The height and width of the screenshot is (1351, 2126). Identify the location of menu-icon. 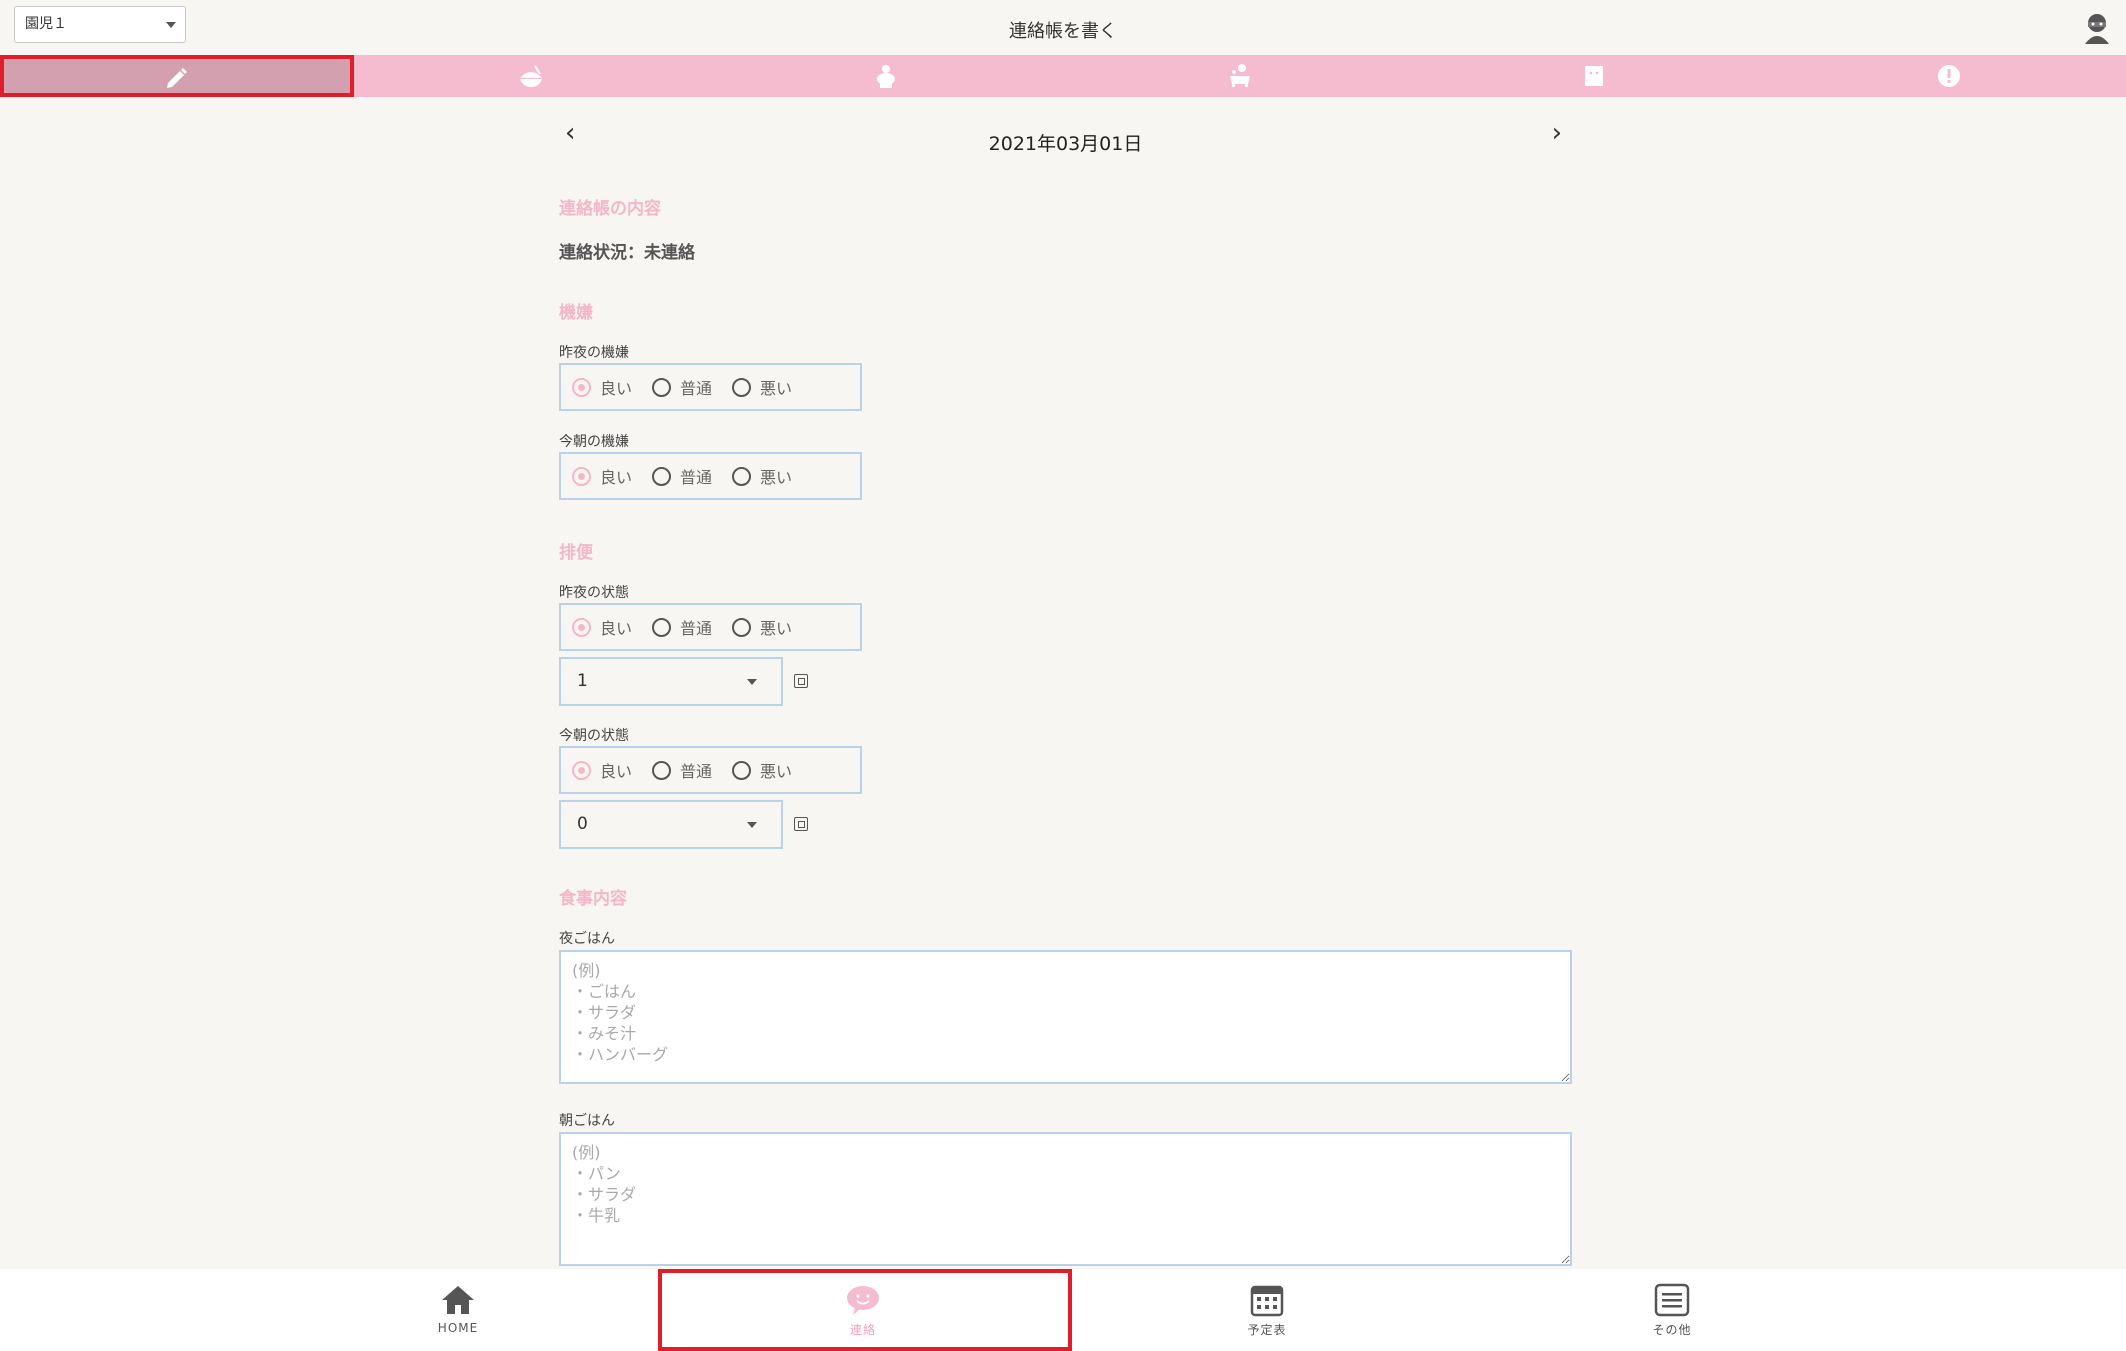
(1672, 1300).